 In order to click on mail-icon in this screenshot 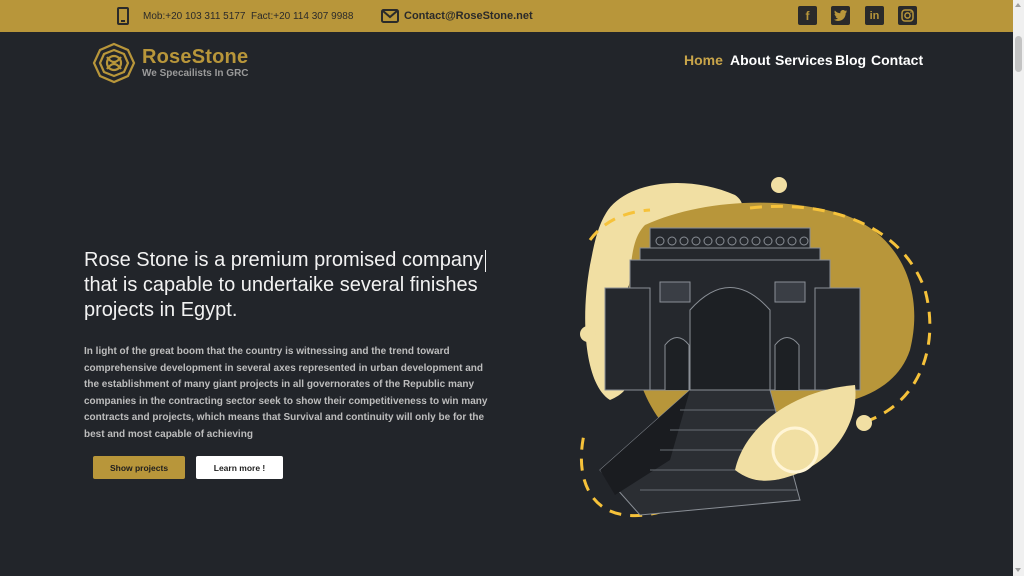, I will do `click(390, 16)`.